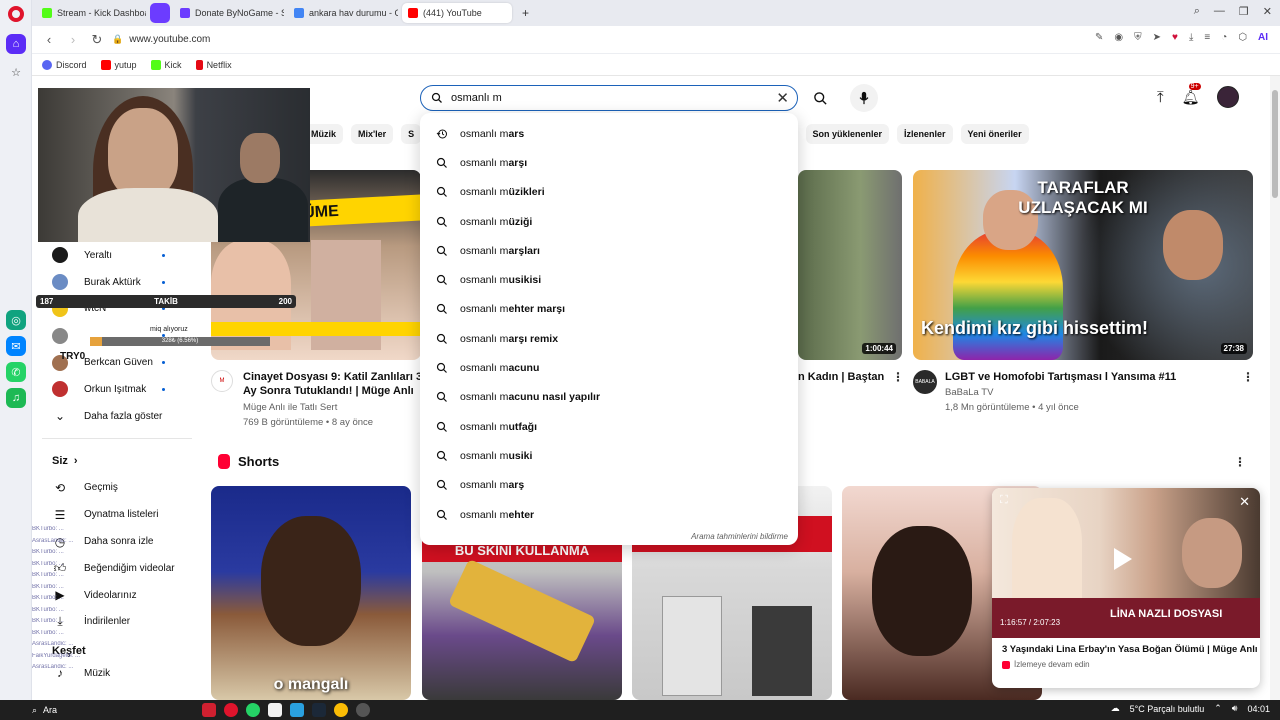  Describe the element at coordinates (16, 346) in the screenshot. I see `messenger-icon: ✉` at that location.